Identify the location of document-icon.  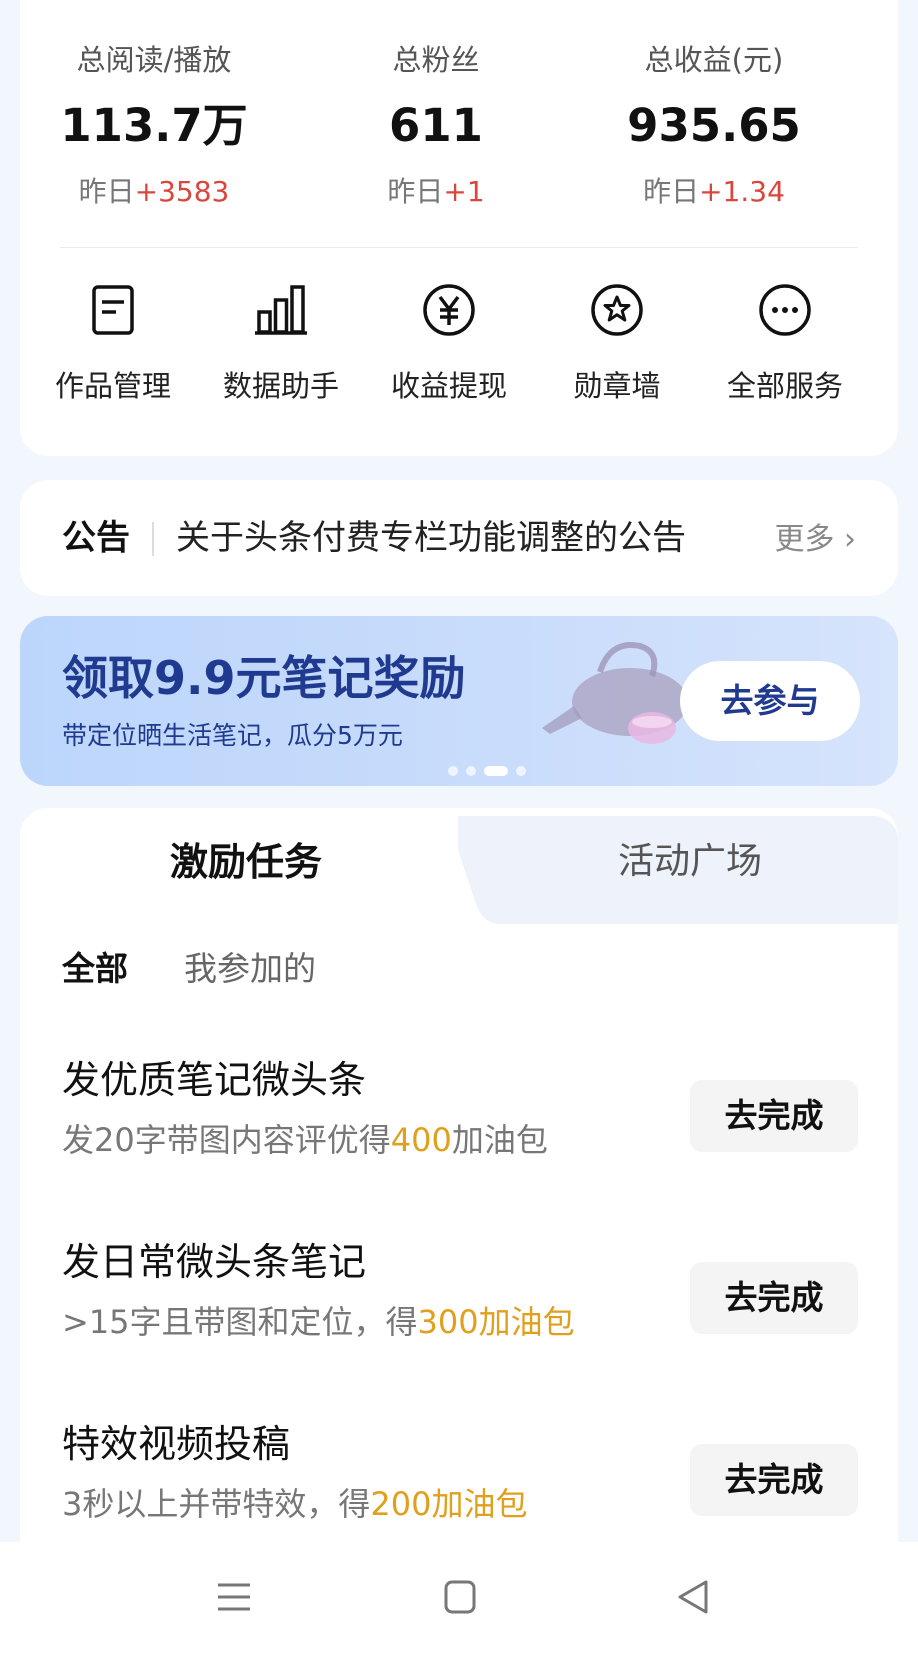
(113, 310).